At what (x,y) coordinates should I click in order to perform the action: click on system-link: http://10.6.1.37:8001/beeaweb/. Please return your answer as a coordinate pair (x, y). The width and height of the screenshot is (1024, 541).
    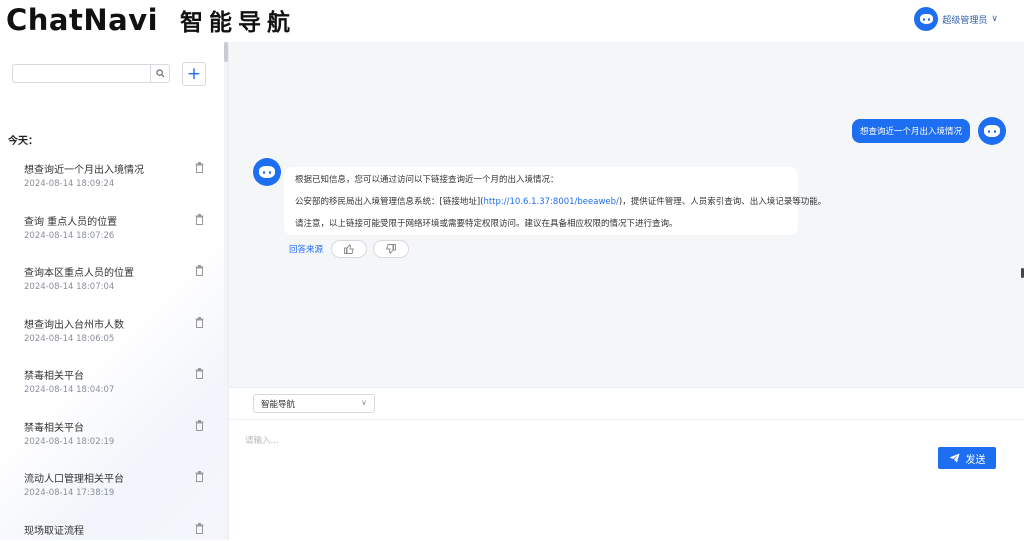
    Looking at the image, I should click on (550, 202).